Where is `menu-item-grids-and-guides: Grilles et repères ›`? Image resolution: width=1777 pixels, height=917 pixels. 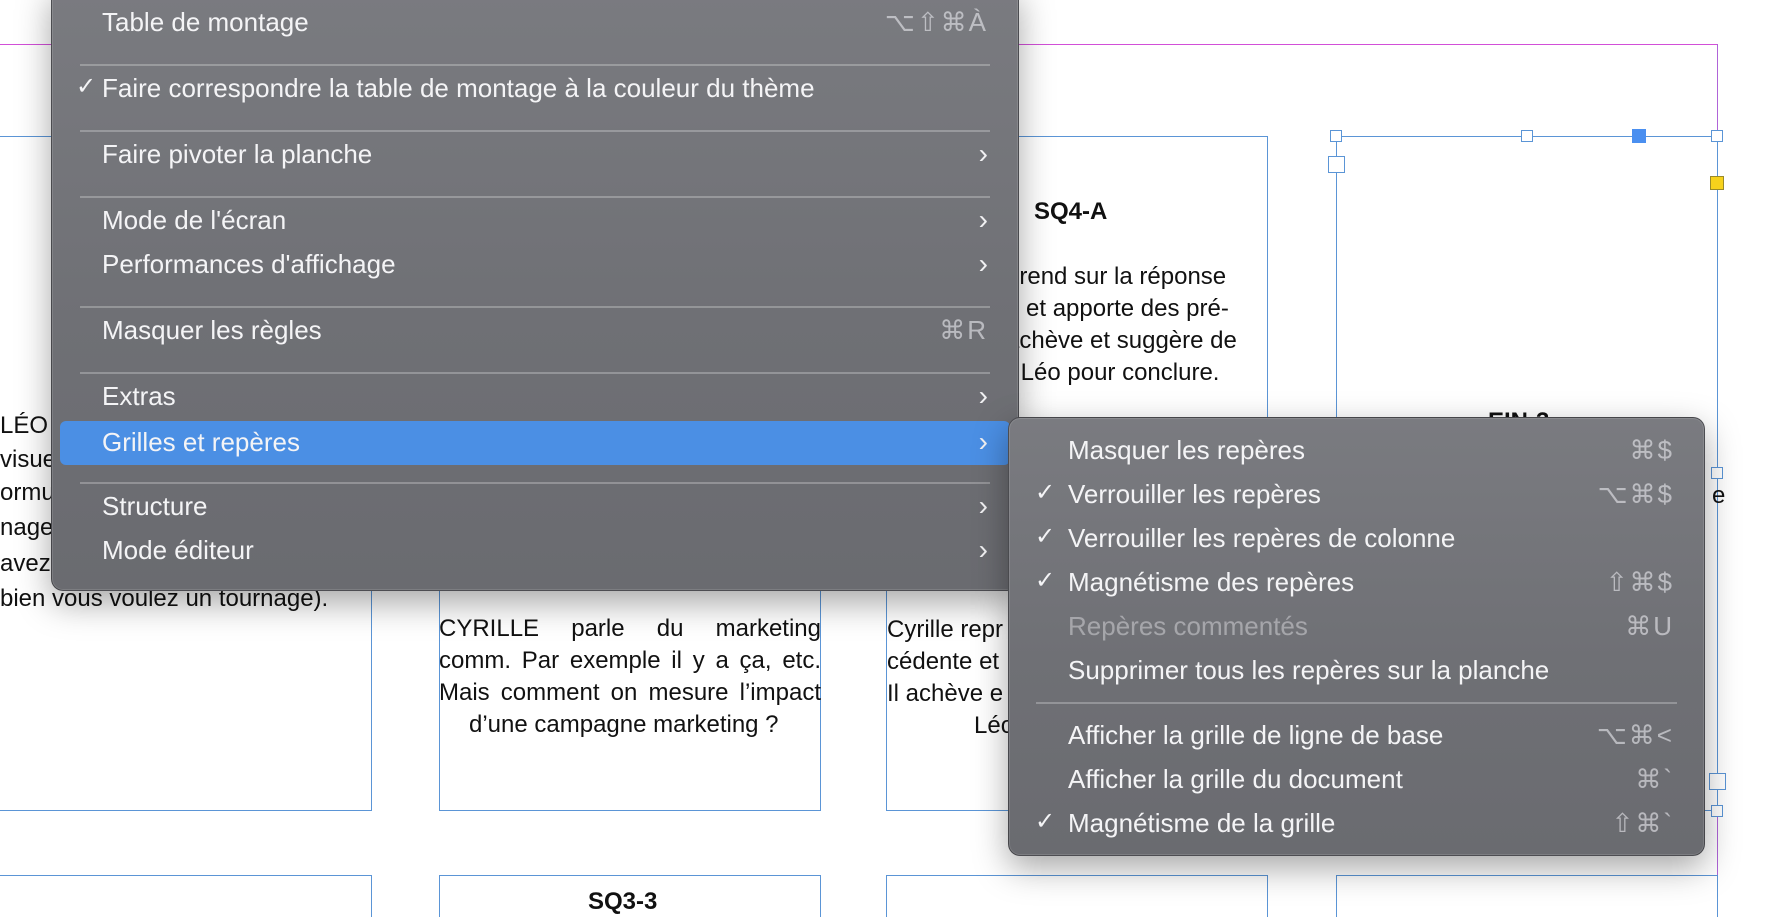
menu-item-grids-and-guides: Grilles et repères › is located at coordinates (535, 443).